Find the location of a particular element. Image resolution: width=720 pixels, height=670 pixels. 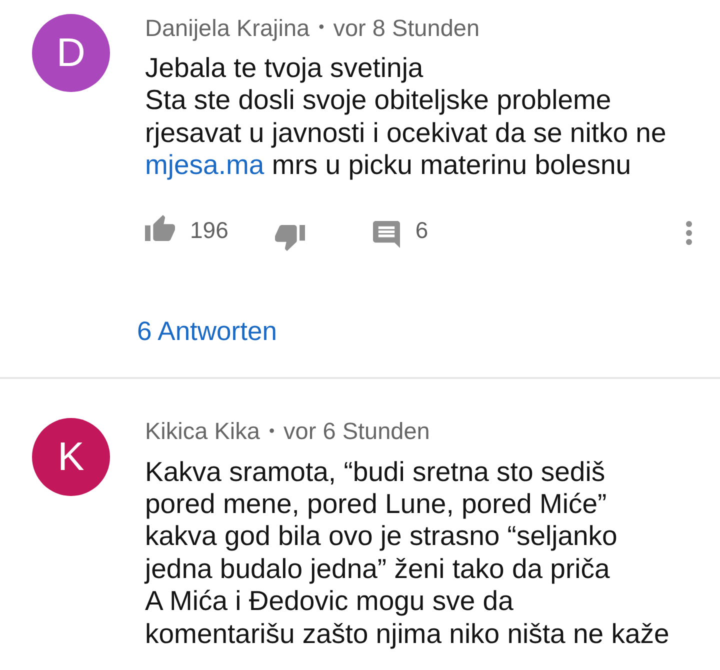

thumbs-up-icon is located at coordinates (160, 227).